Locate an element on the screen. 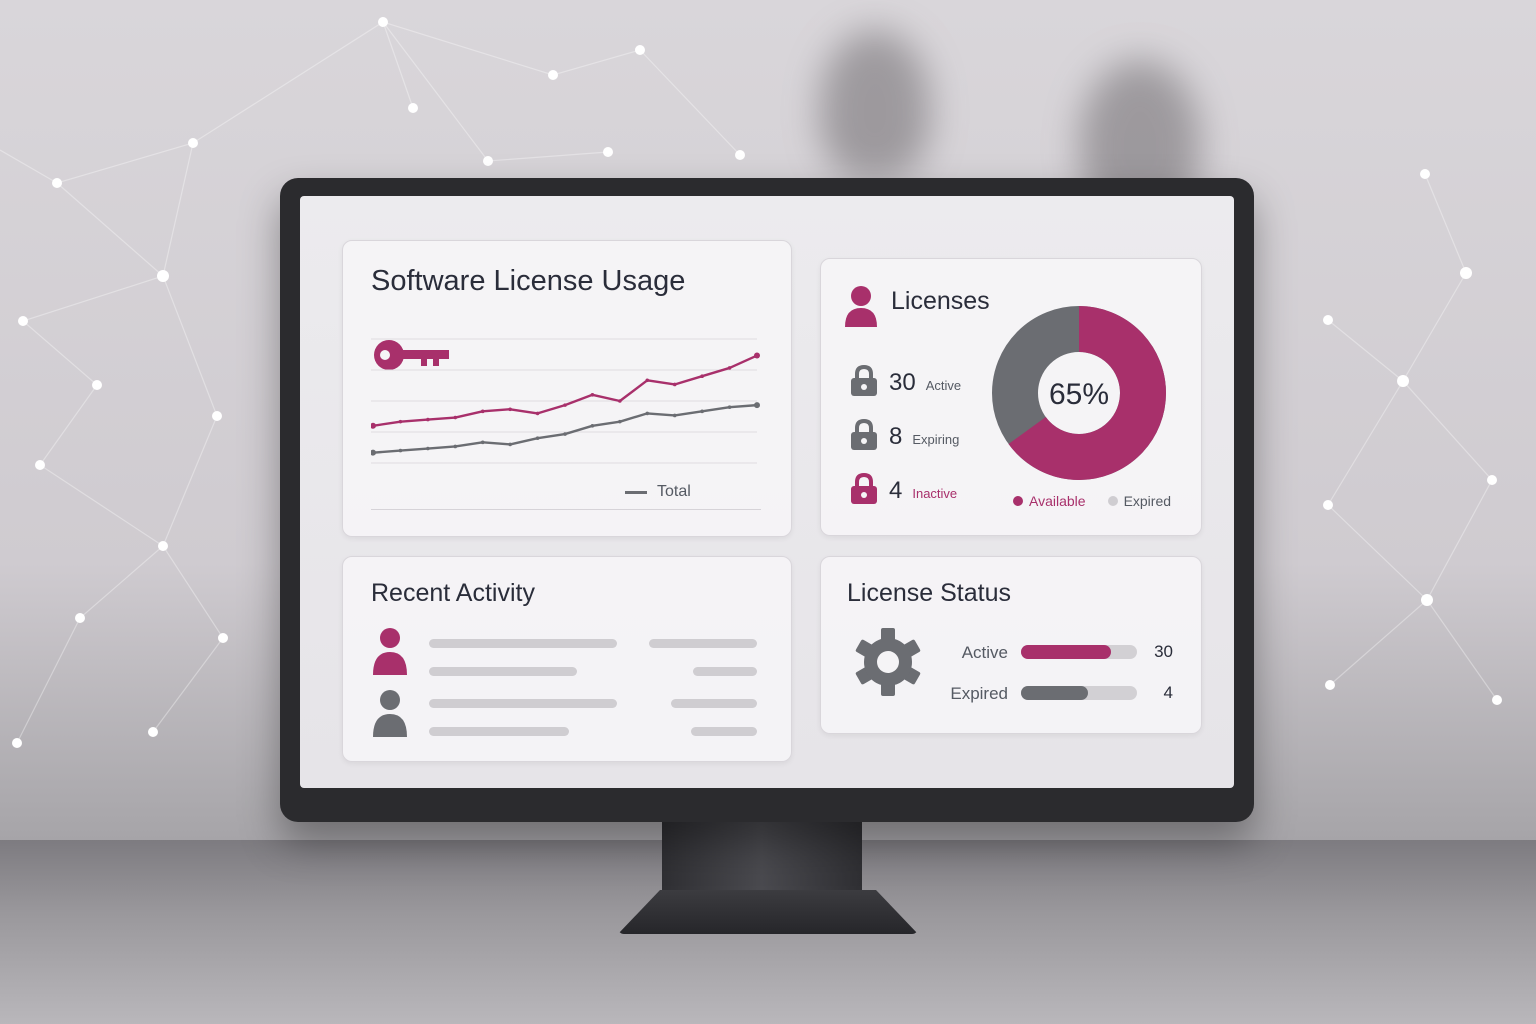 Image resolution: width=1536 pixels, height=1024 pixels. status-card-title: License Status is located at coordinates (929, 593).